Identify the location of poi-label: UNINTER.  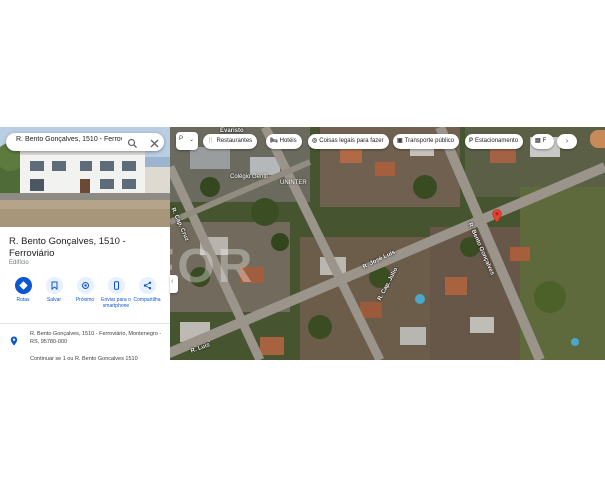
(293, 183).